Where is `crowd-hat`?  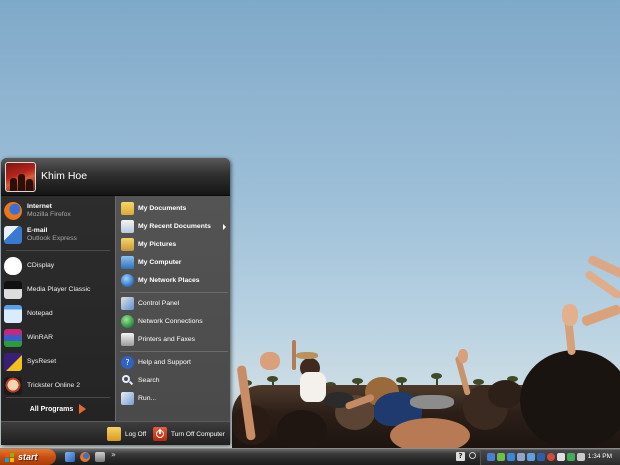
crowd-hat is located at coordinates (307, 355).